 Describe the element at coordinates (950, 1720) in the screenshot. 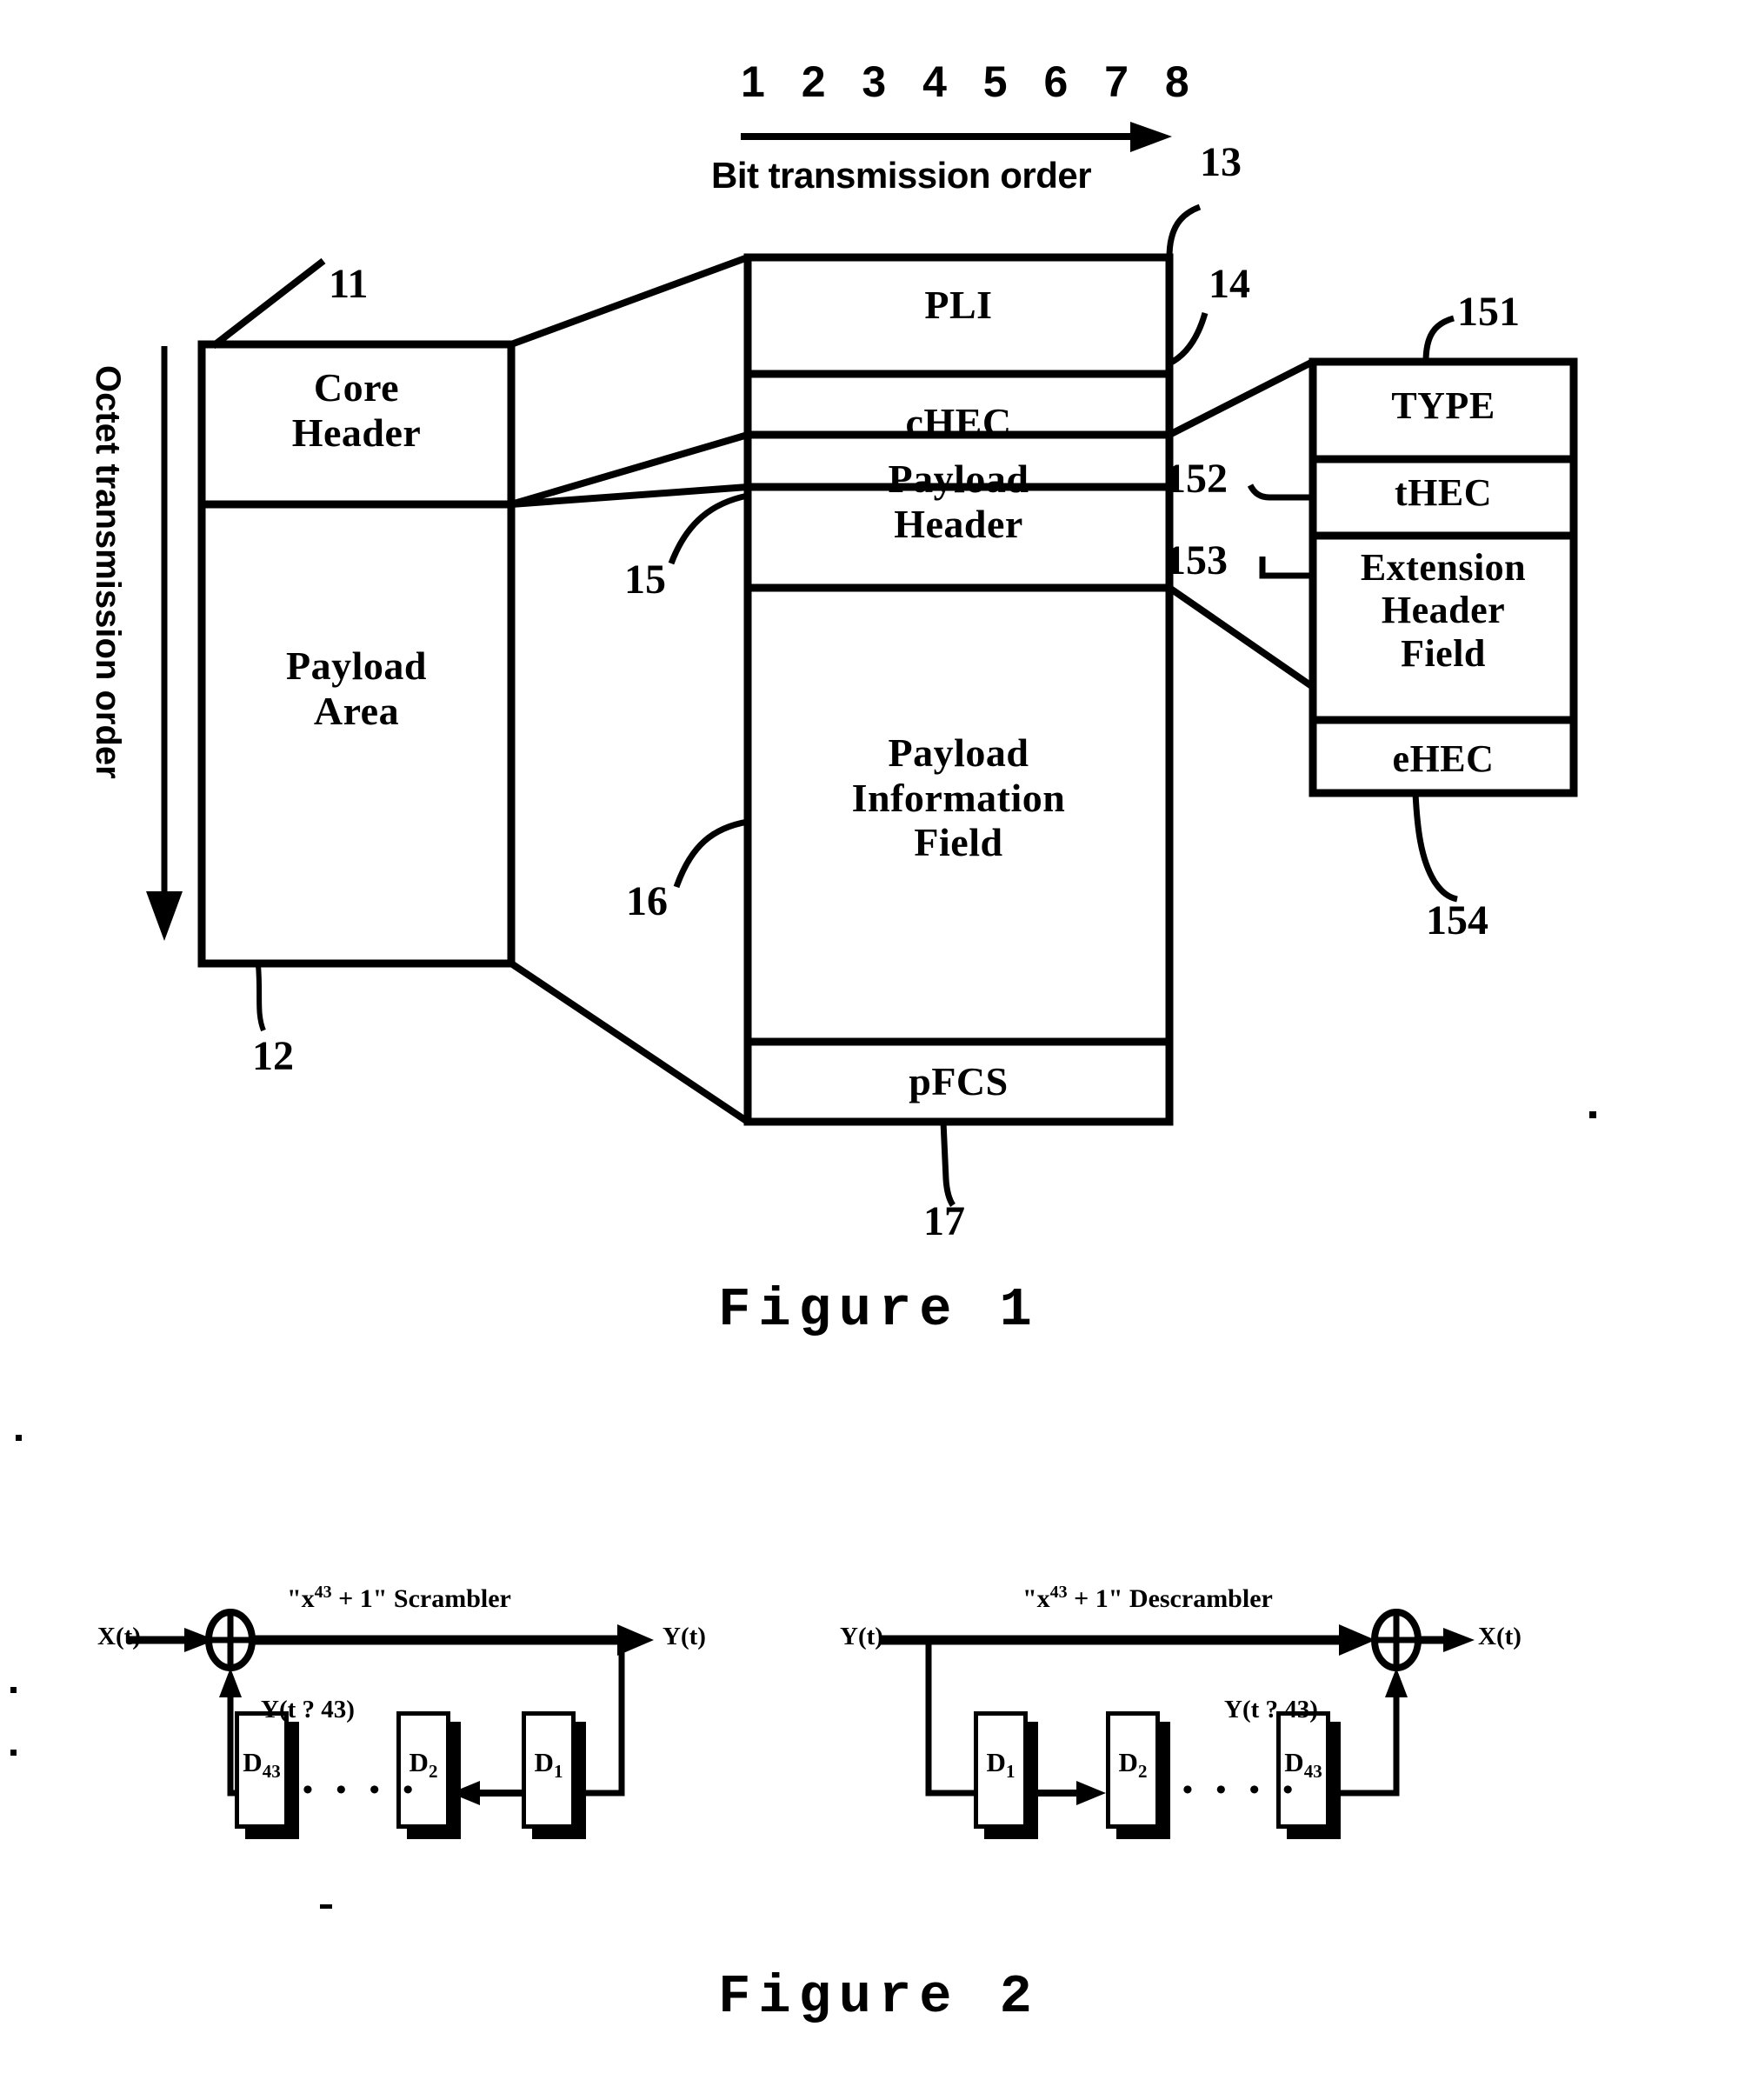

I see `descrambler-input-tap` at that location.